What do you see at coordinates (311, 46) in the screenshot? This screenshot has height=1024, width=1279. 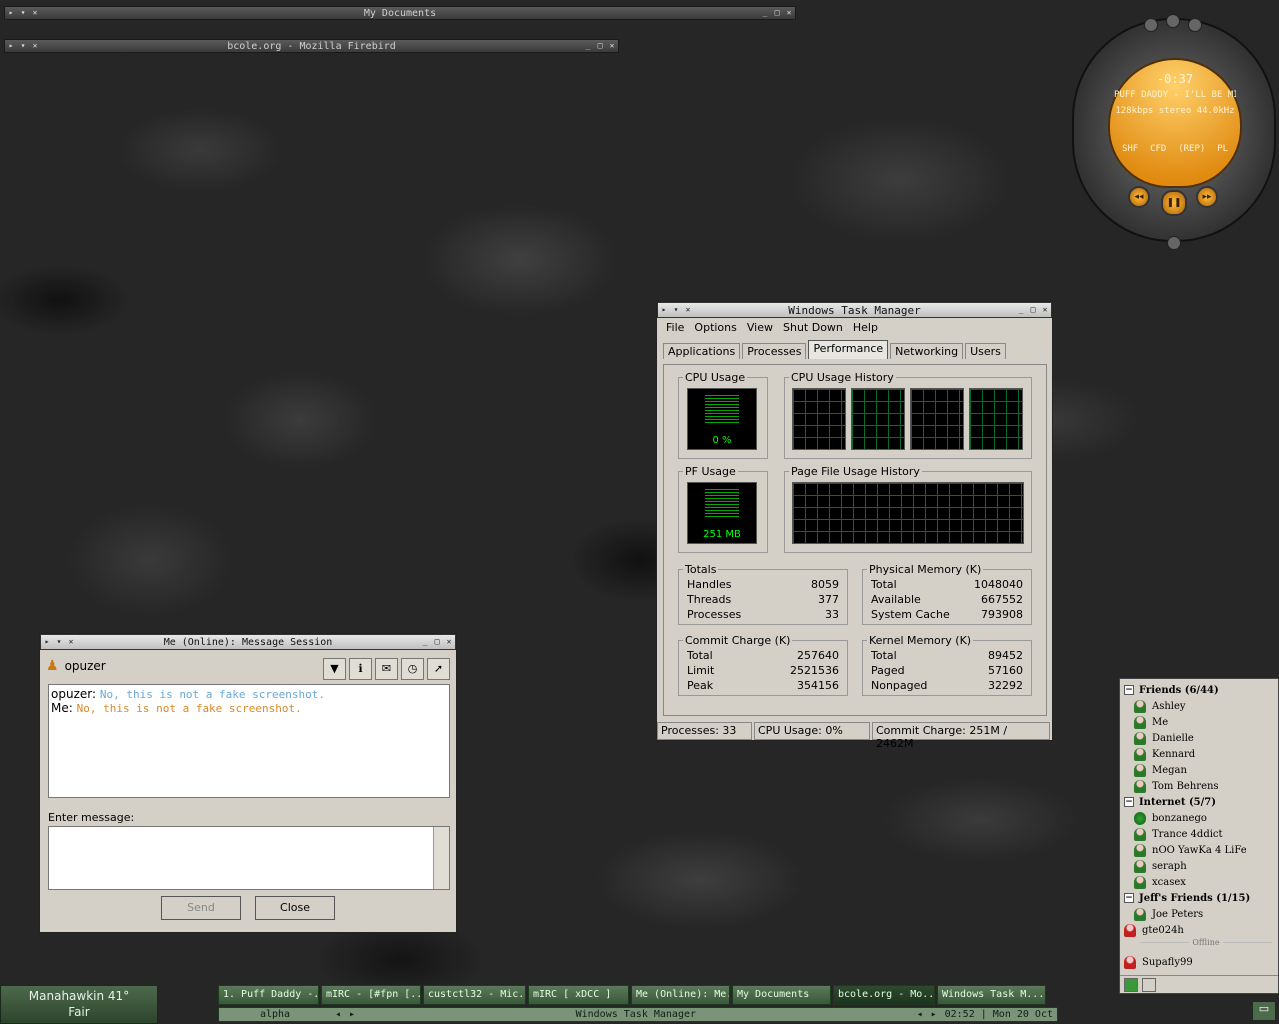 I see `firebird-window-shaded: ▸ ▾ ✕ bcole.org - Mozilla Firebird _ □ ✕` at bounding box center [311, 46].